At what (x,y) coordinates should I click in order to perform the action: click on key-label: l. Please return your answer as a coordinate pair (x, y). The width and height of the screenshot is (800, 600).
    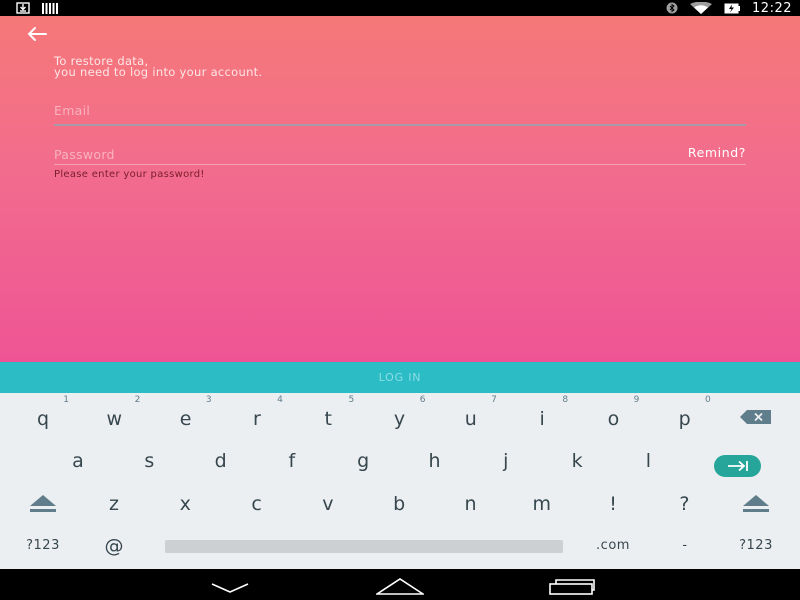
    Looking at the image, I should click on (648, 461).